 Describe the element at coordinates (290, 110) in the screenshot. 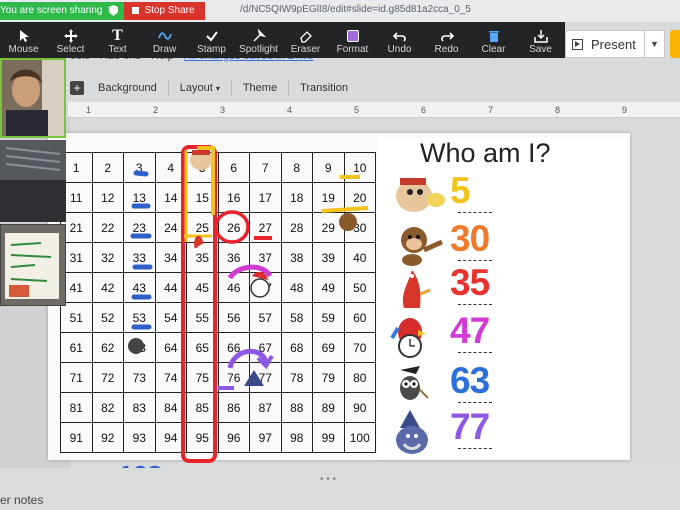

I see `ruler-number: 4` at that location.